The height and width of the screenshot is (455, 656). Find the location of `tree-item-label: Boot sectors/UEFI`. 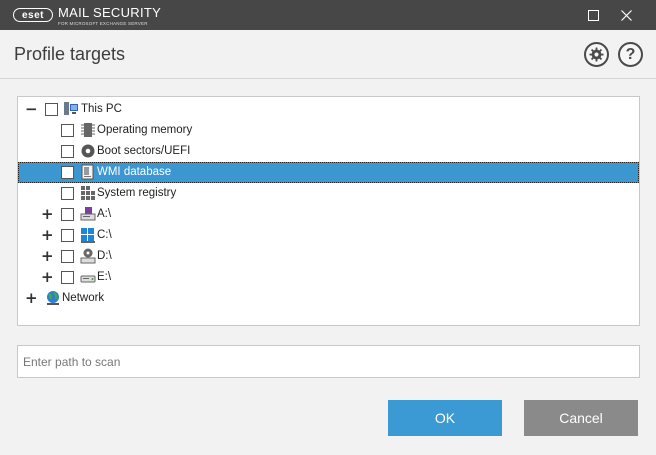

tree-item-label: Boot sectors/UEFI is located at coordinates (144, 151).